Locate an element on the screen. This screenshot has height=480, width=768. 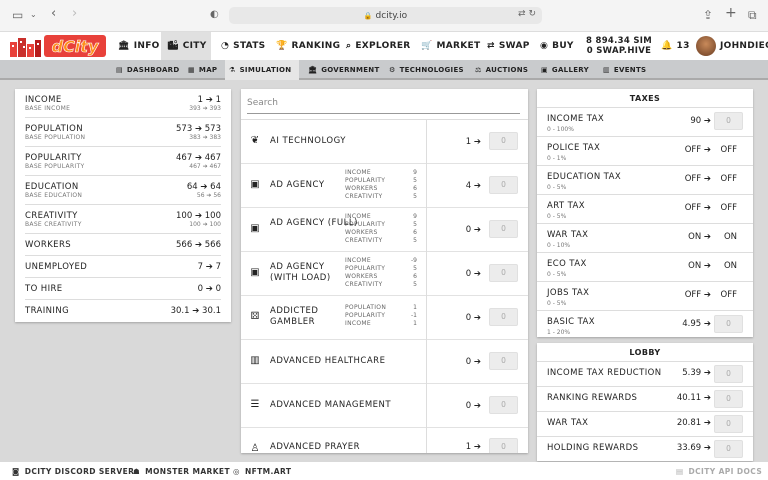
dice-icon: ⚄ is located at coordinates (255, 316).